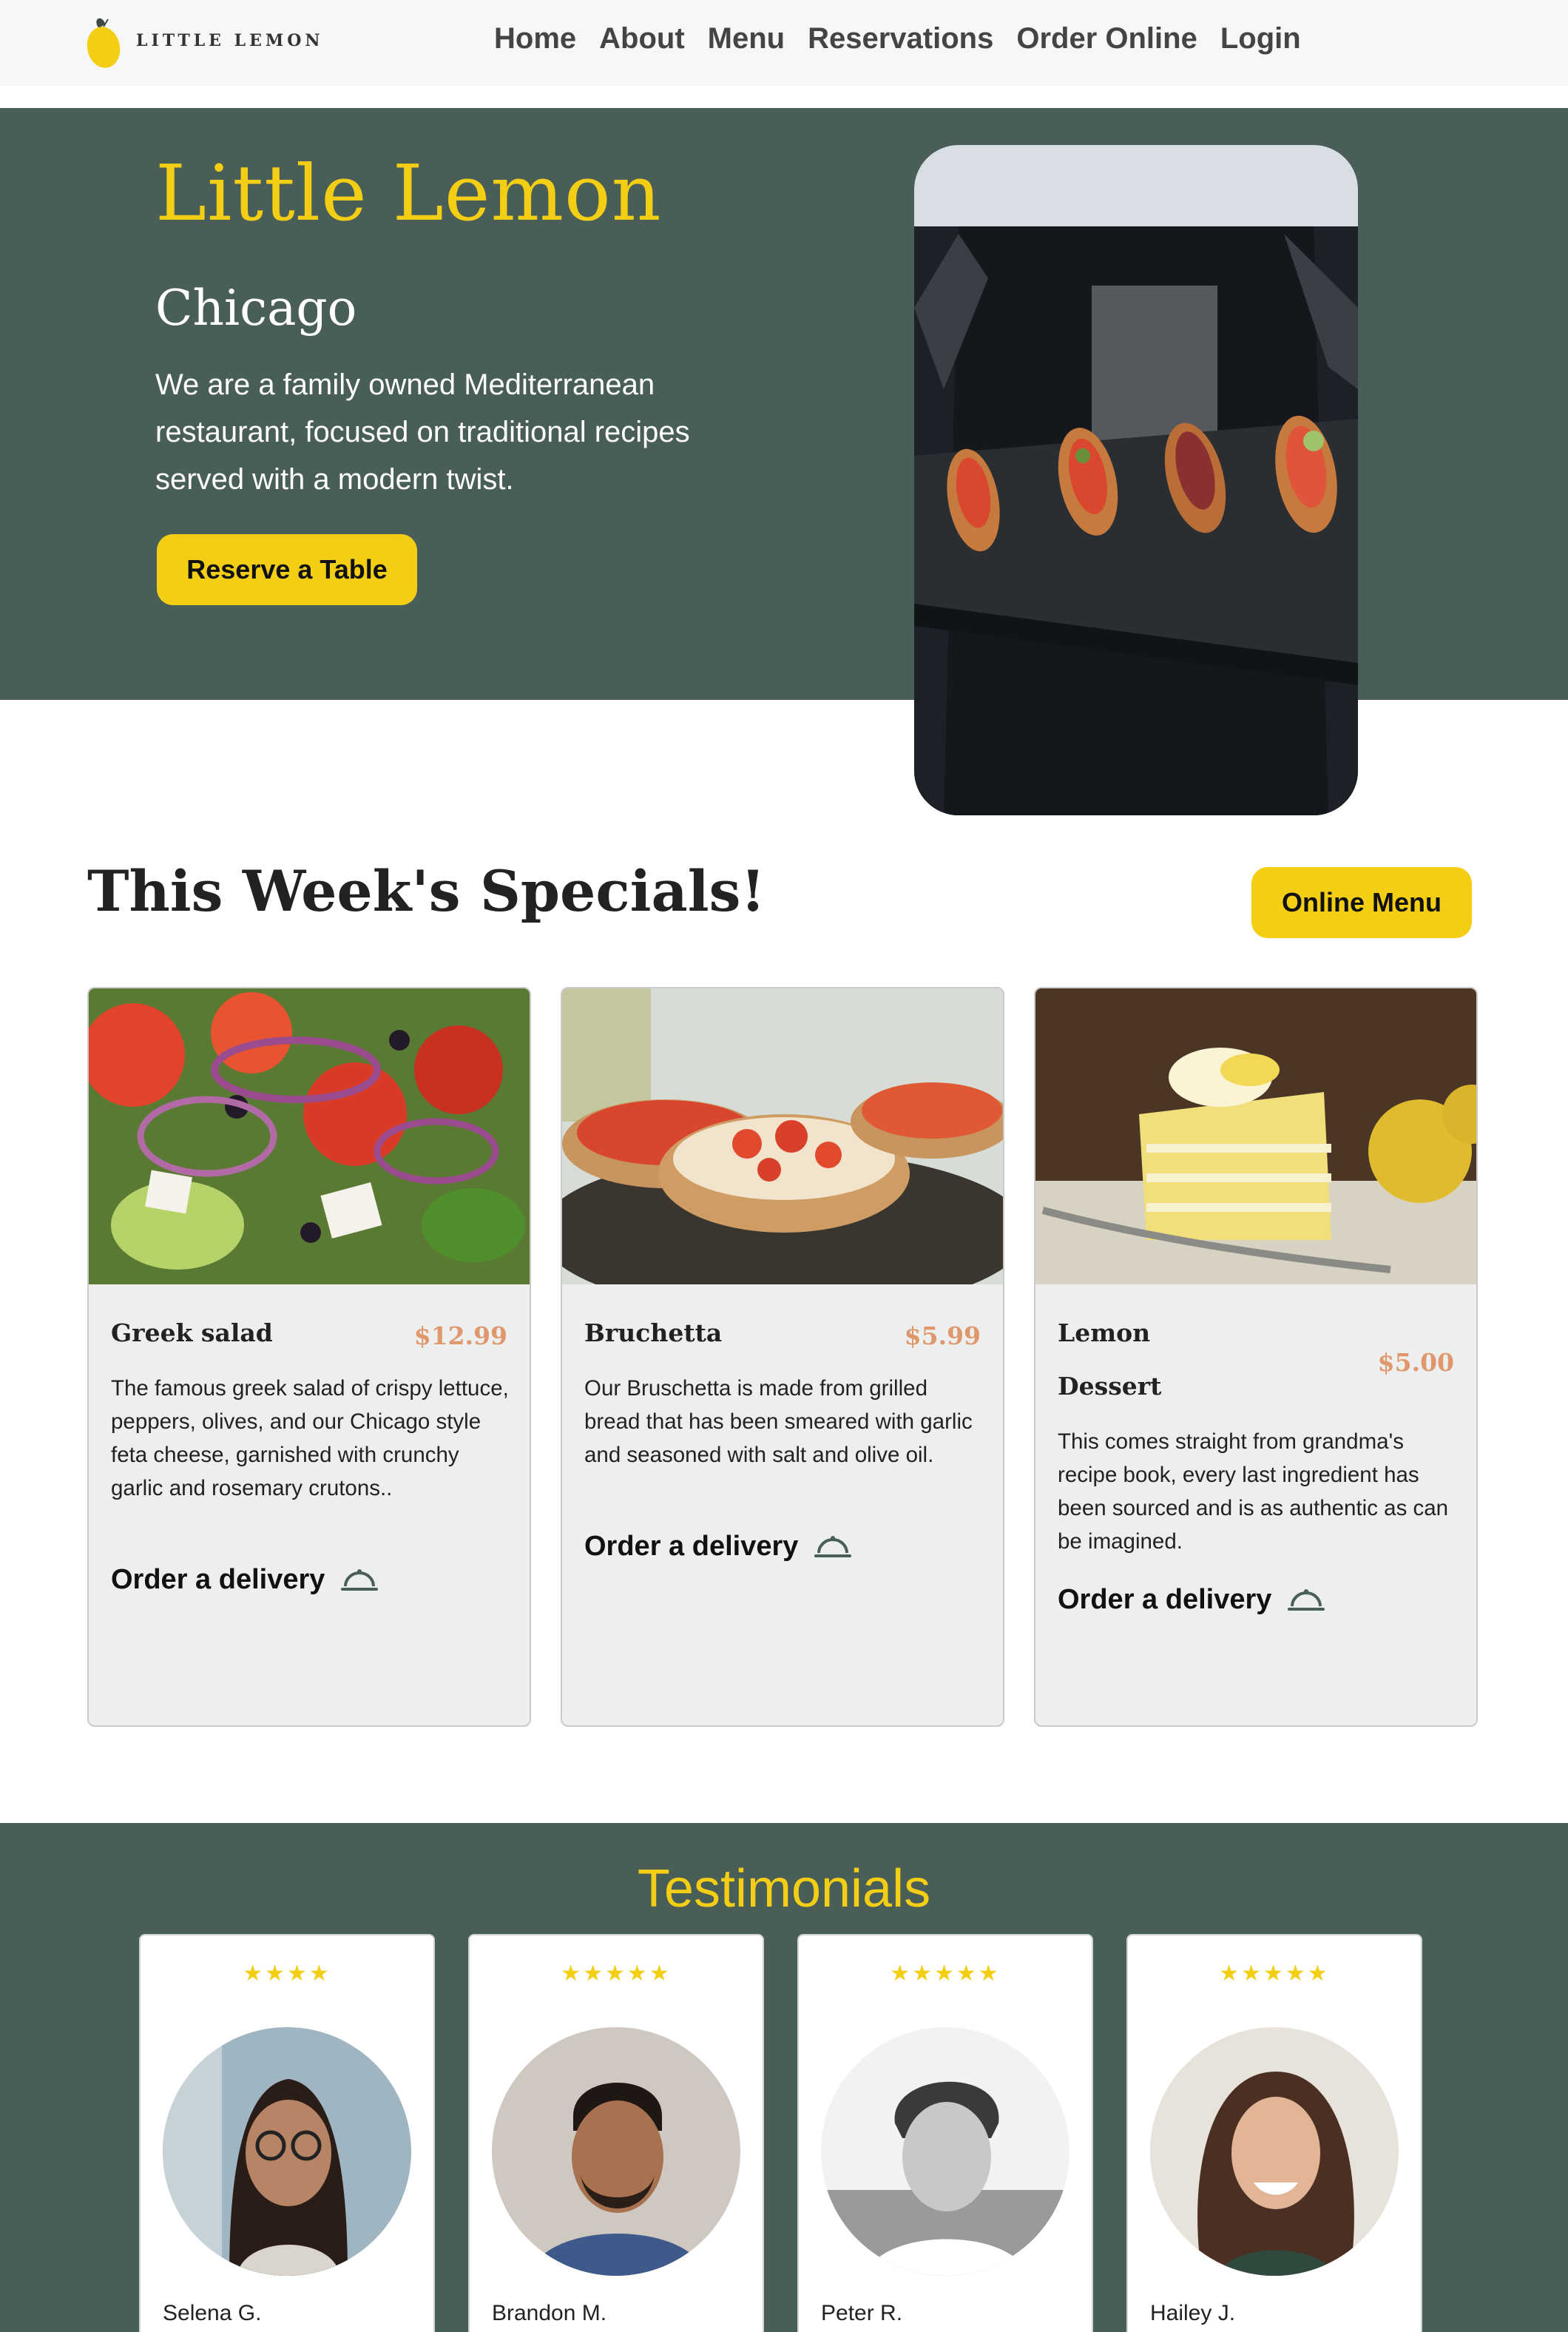 The width and height of the screenshot is (1568, 2332). I want to click on nav-login: Login, so click(1260, 38).